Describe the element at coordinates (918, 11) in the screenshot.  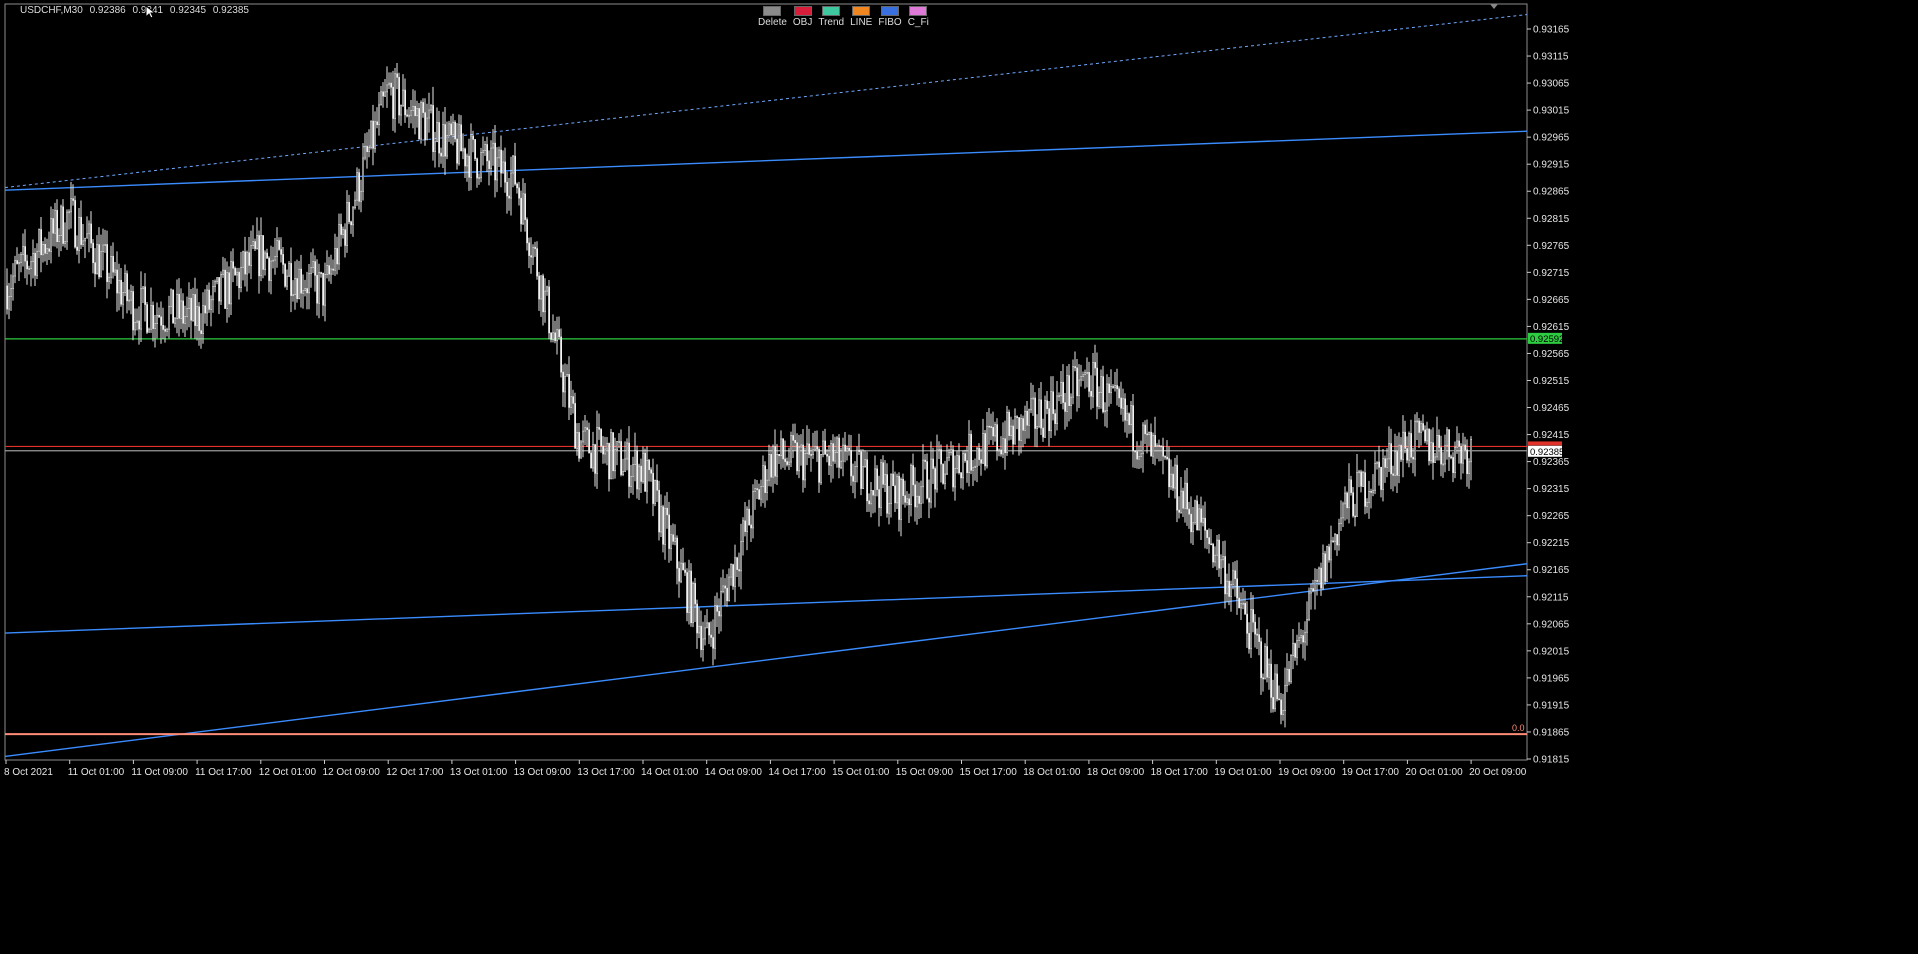
I see `c-fi-swatch-icon` at that location.